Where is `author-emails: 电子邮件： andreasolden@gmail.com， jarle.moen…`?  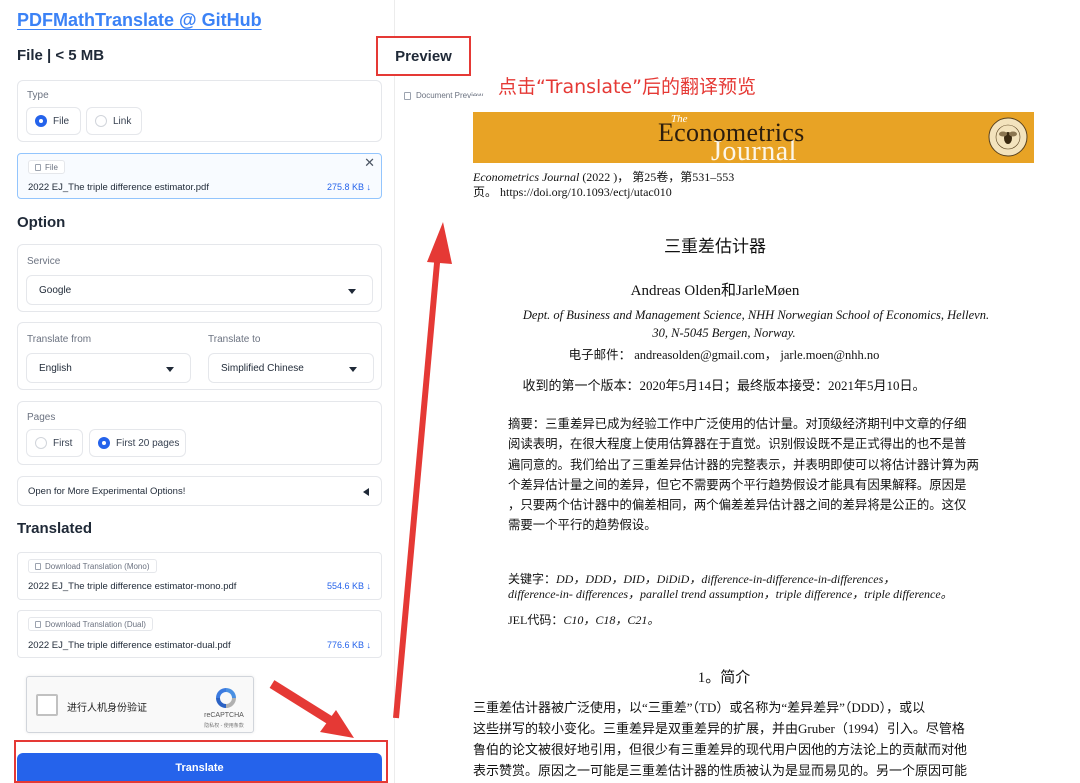 author-emails: 电子邮件： andreasolden@gmail.com， jarle.moen… is located at coordinates (724, 355).